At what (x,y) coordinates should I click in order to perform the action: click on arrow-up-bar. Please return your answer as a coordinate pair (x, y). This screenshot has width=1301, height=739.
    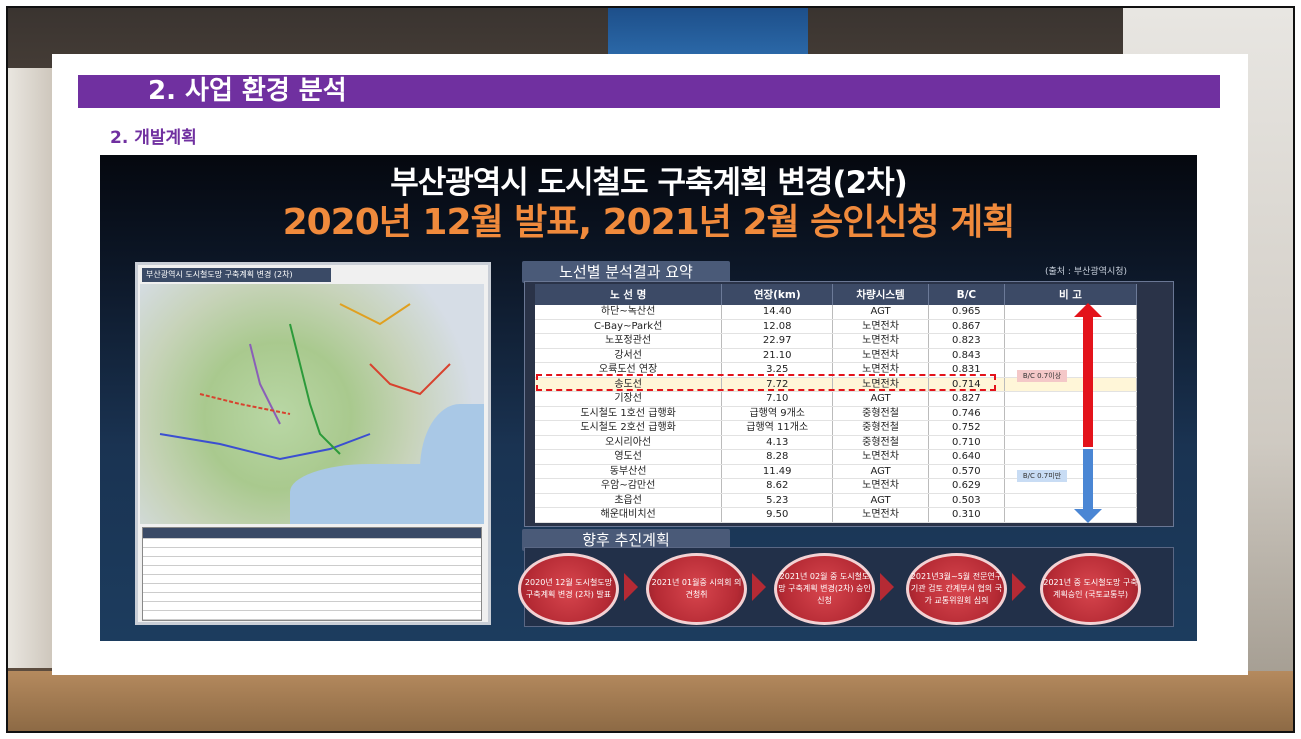
    Looking at the image, I should click on (1088, 381).